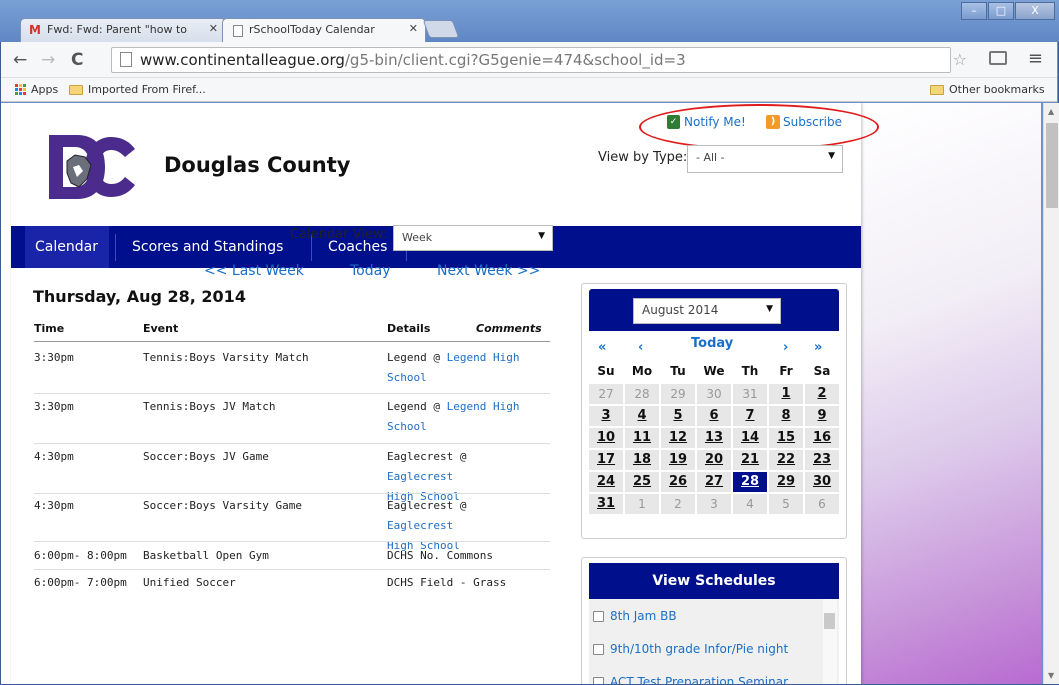  I want to click on calendar-day: 31, so click(606, 504).